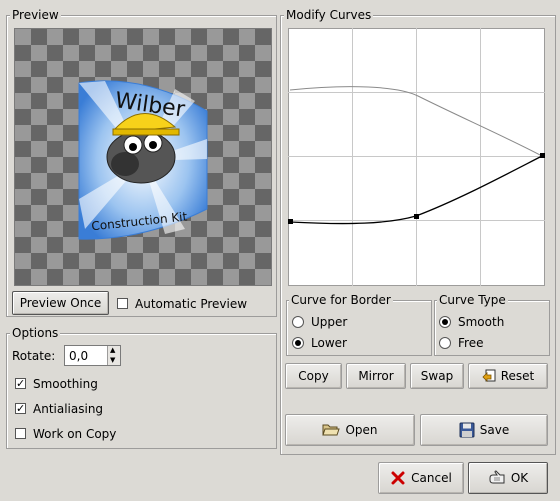 This screenshot has height=501, width=560. What do you see at coordinates (34, 356) in the screenshot?
I see `rotate-label: Rotate:` at bounding box center [34, 356].